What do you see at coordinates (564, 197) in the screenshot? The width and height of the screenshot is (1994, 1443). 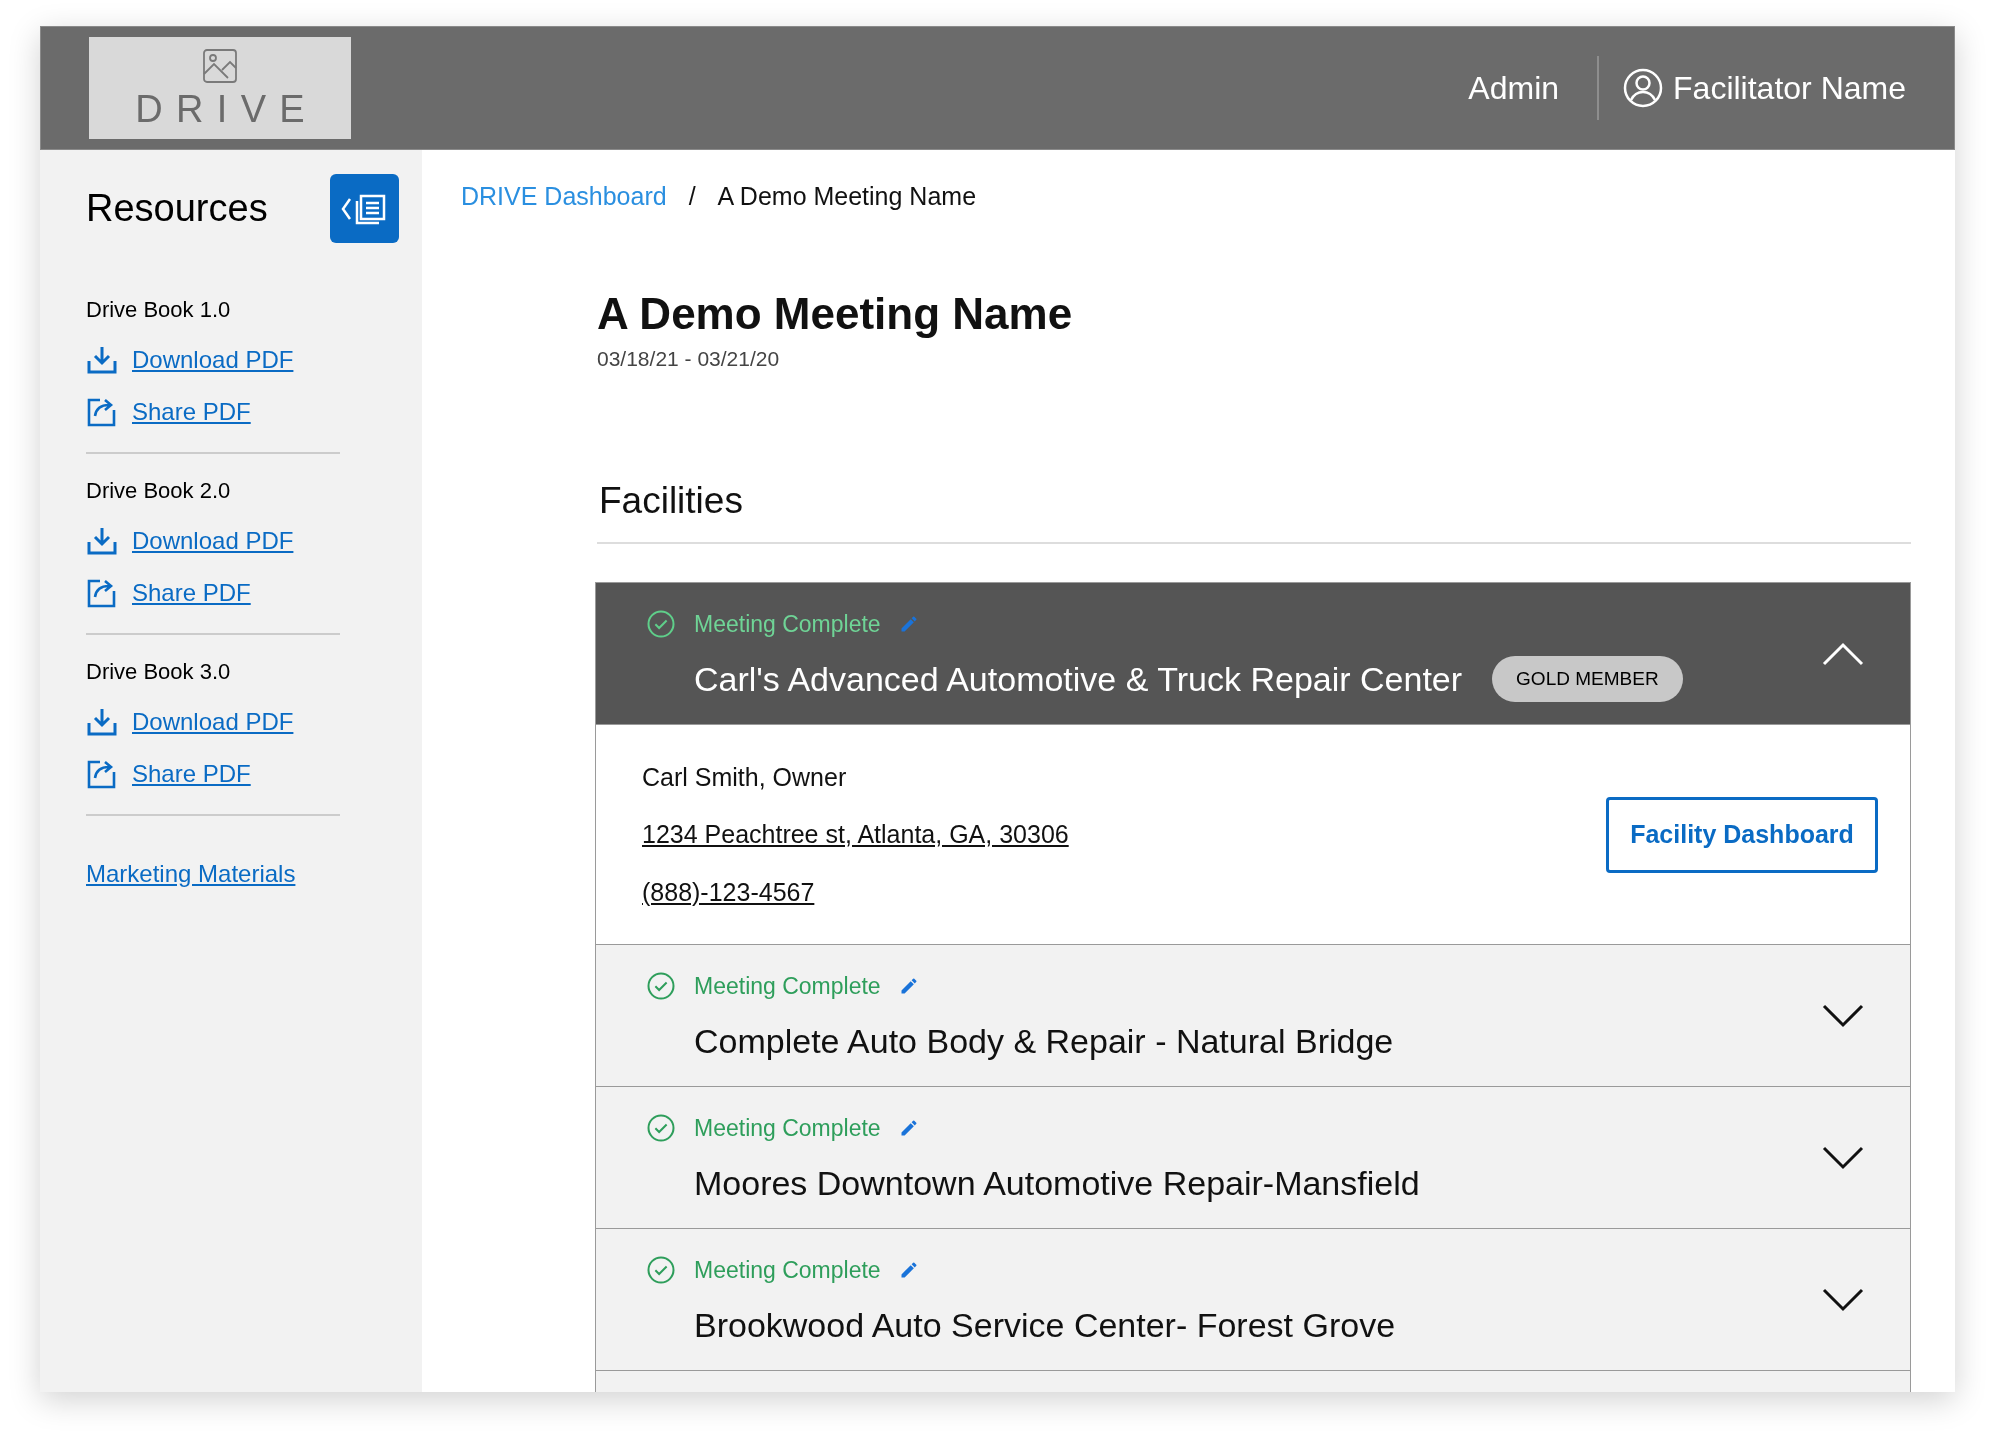 I see `breadcrumb-link: DRIVE Dashboard` at bounding box center [564, 197].